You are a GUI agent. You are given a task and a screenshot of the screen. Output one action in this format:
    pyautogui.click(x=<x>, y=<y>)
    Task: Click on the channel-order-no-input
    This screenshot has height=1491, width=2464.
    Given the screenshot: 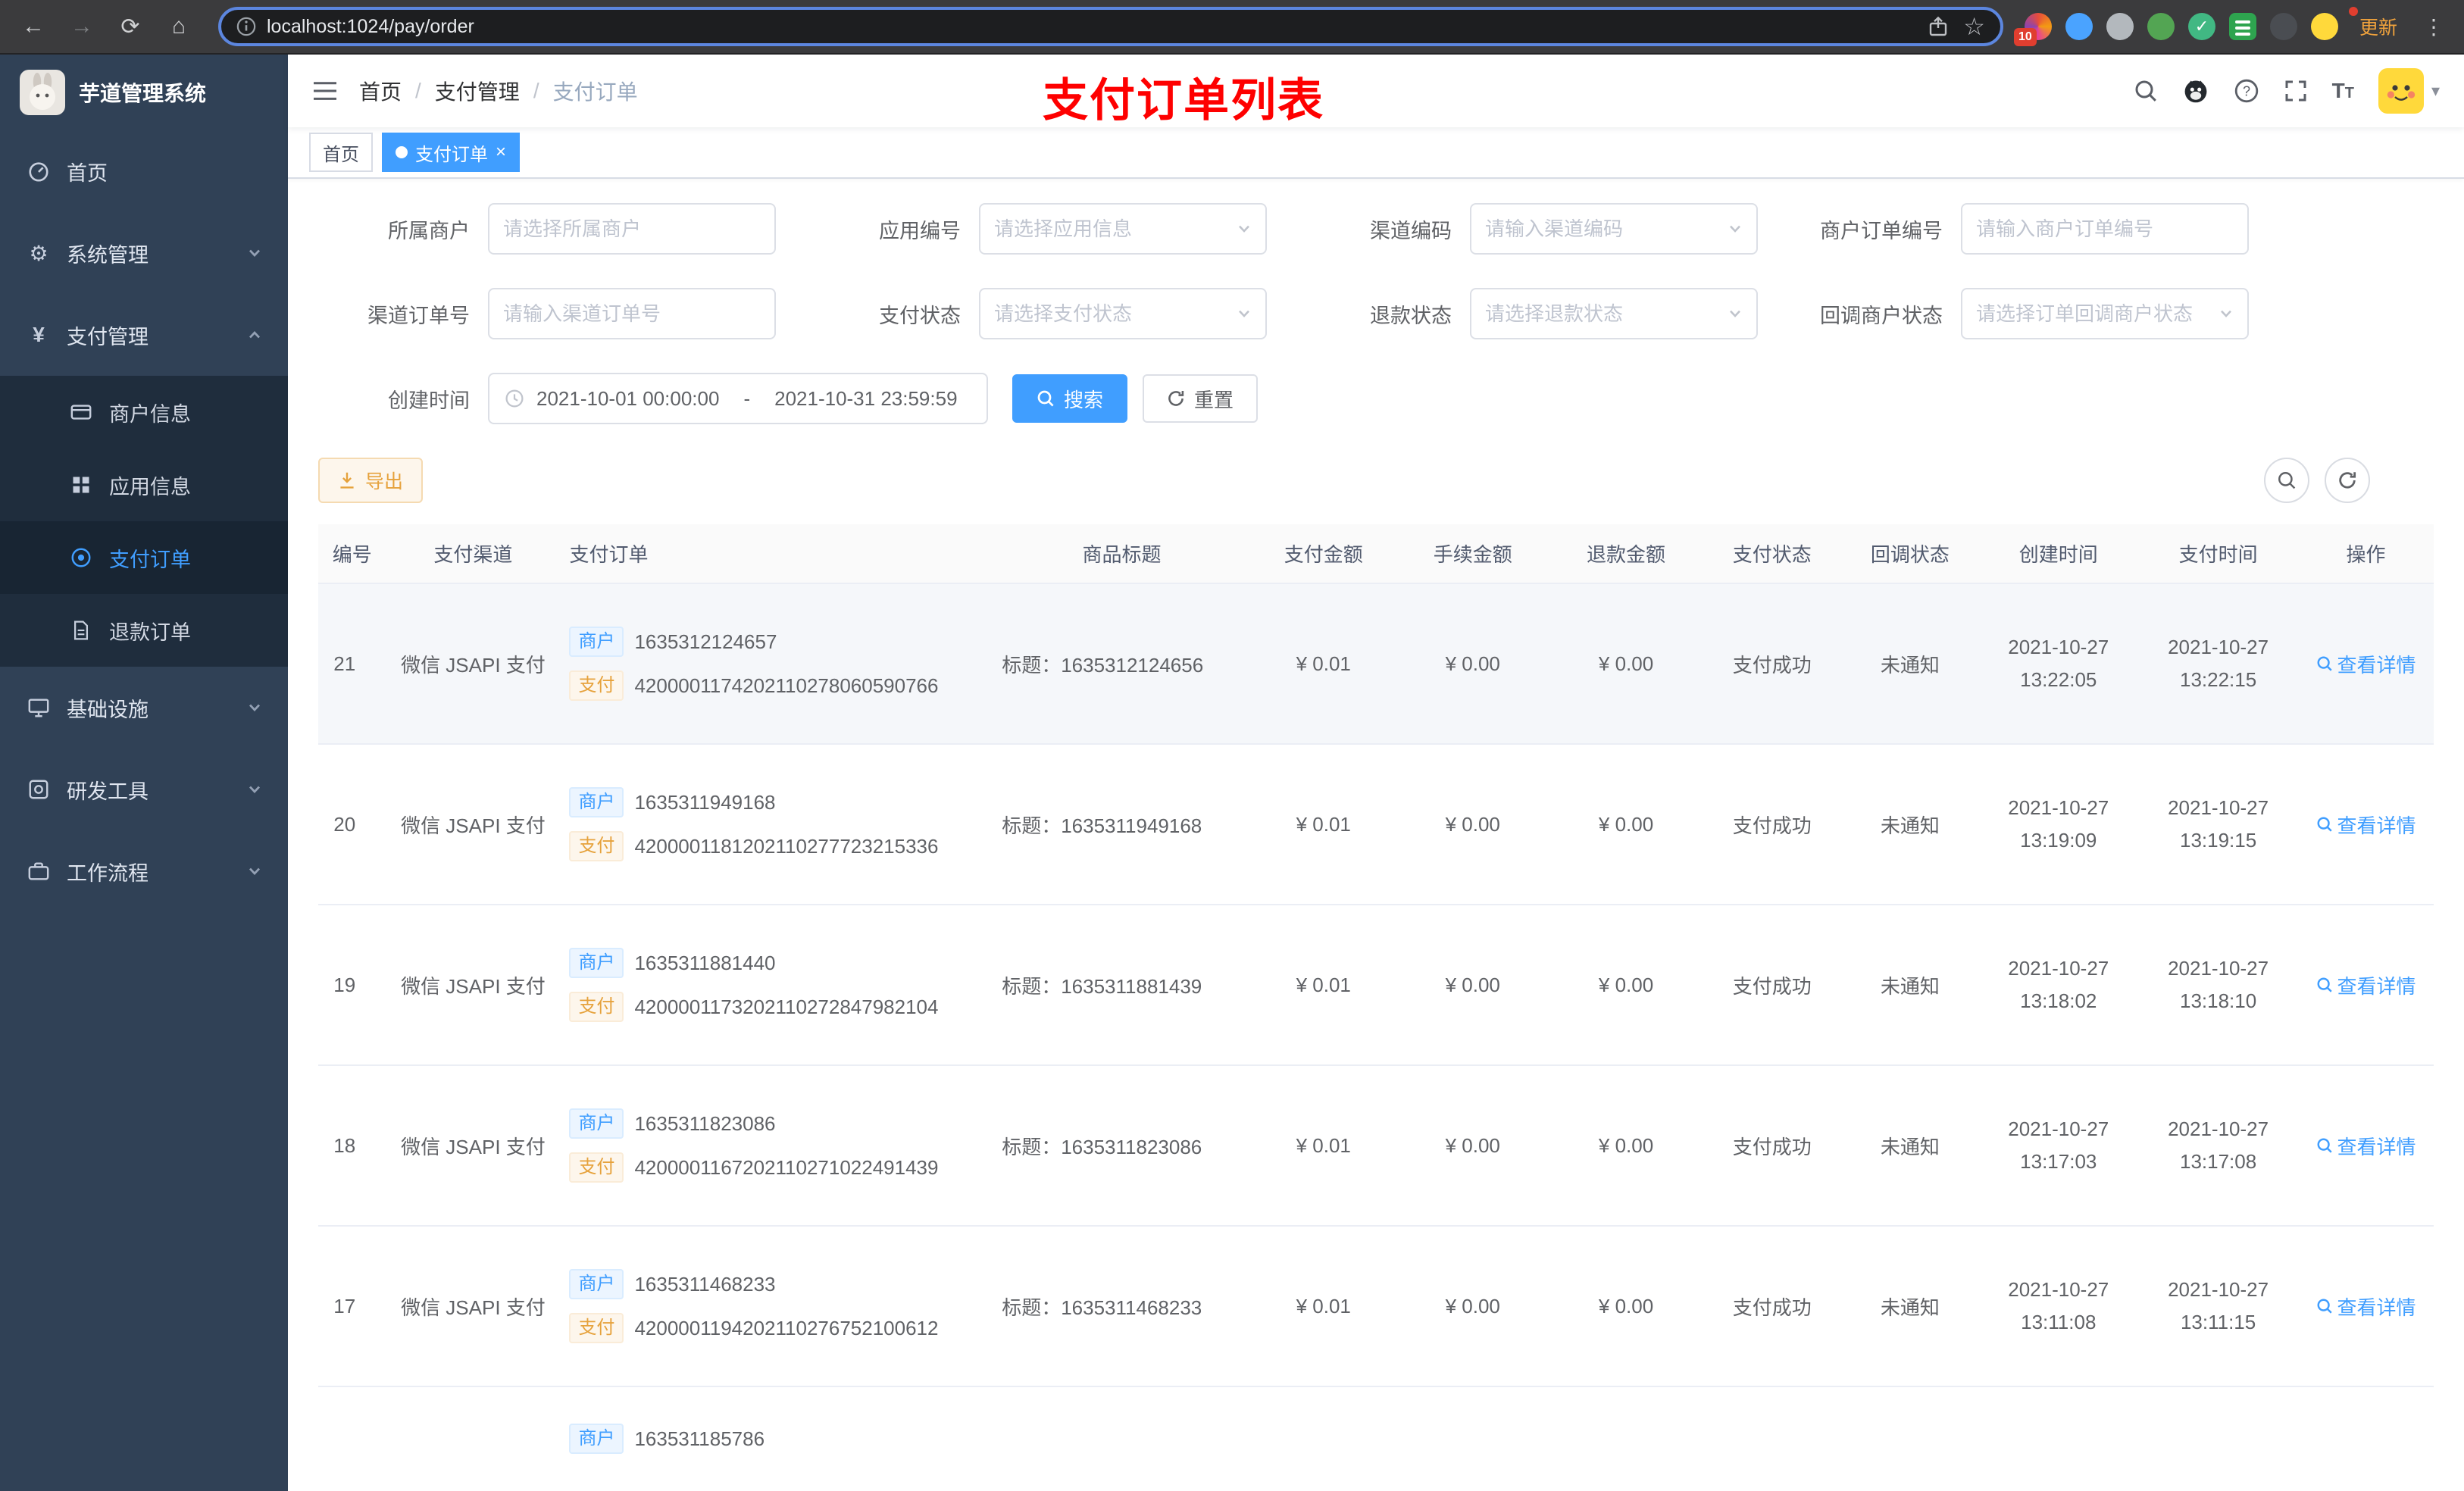 What is the action you would take?
    pyautogui.click(x=632, y=314)
    